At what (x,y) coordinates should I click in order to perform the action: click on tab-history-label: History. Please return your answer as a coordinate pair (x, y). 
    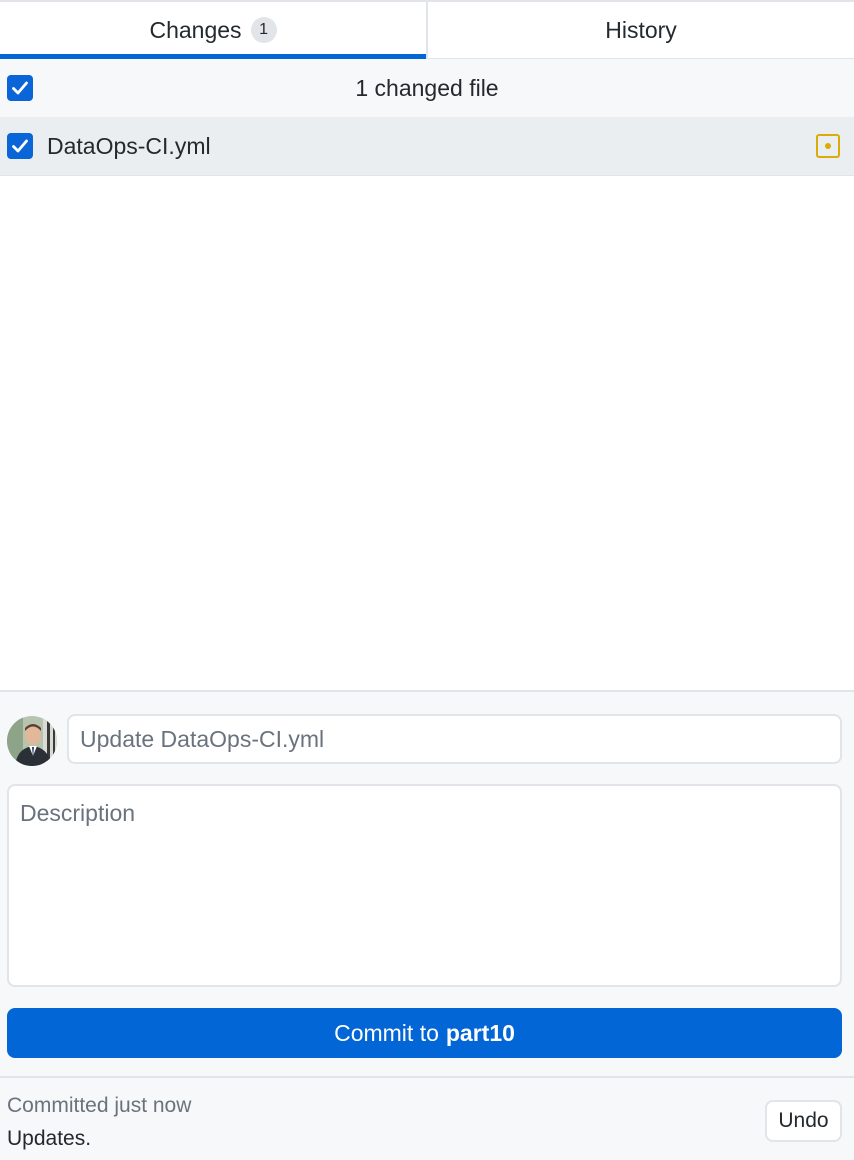
    Looking at the image, I should click on (641, 29).